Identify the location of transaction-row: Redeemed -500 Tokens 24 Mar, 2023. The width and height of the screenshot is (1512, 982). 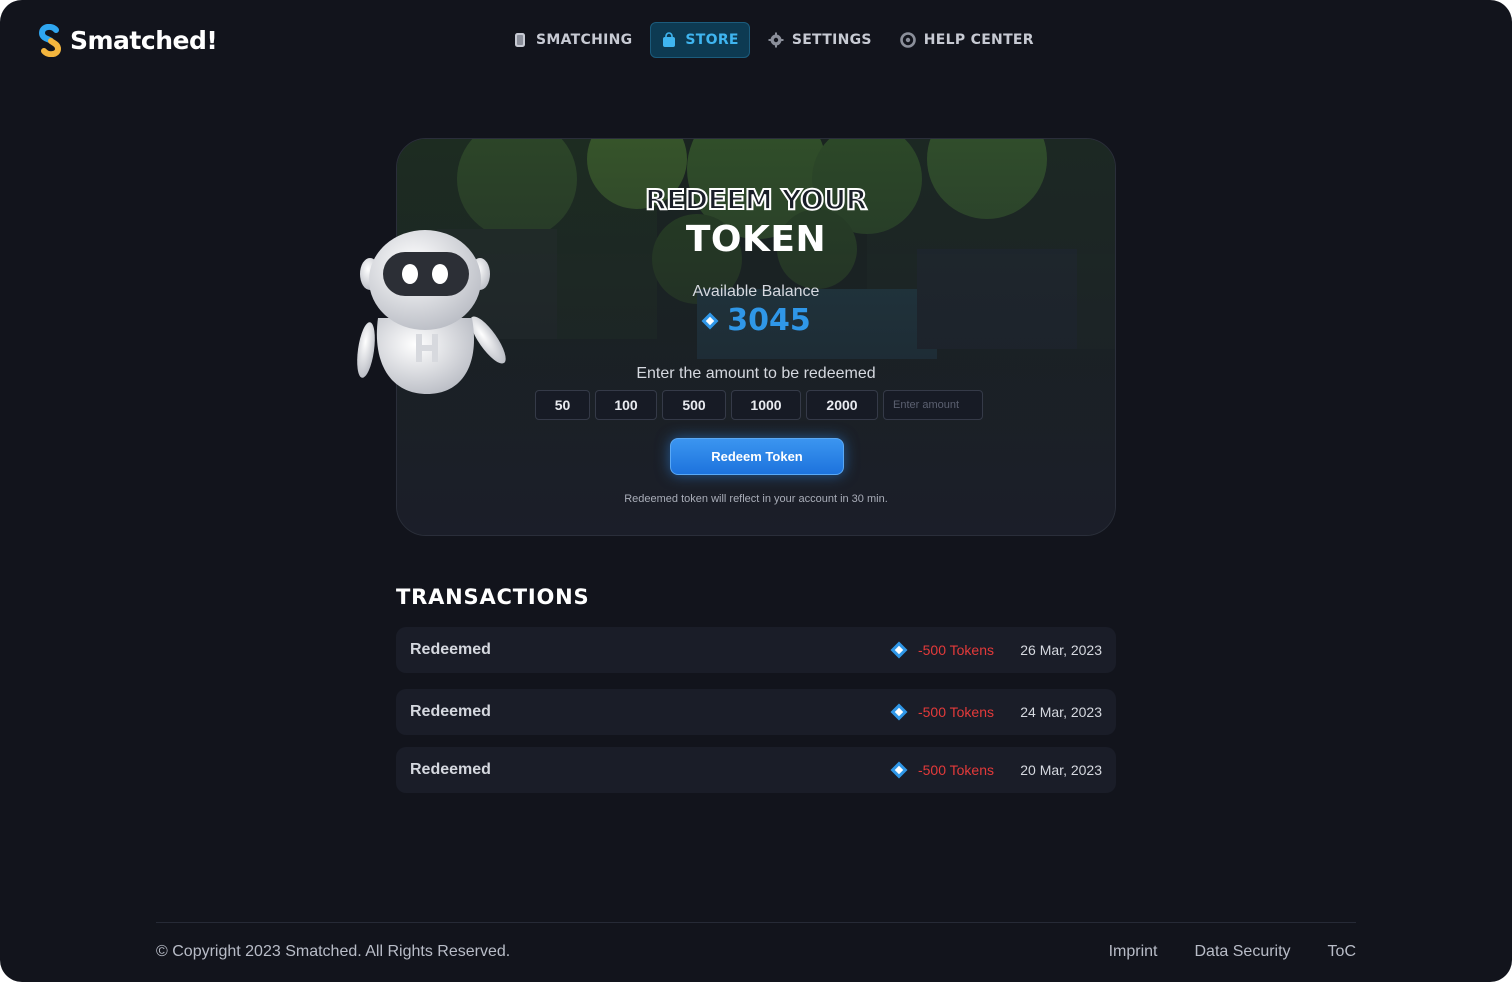
(756, 712).